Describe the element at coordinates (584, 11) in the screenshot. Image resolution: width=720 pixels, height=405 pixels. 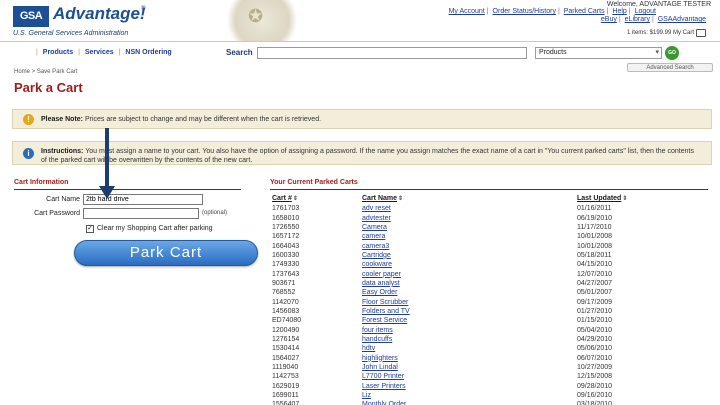
I see `parked-carts-link: Parked Carts` at that location.